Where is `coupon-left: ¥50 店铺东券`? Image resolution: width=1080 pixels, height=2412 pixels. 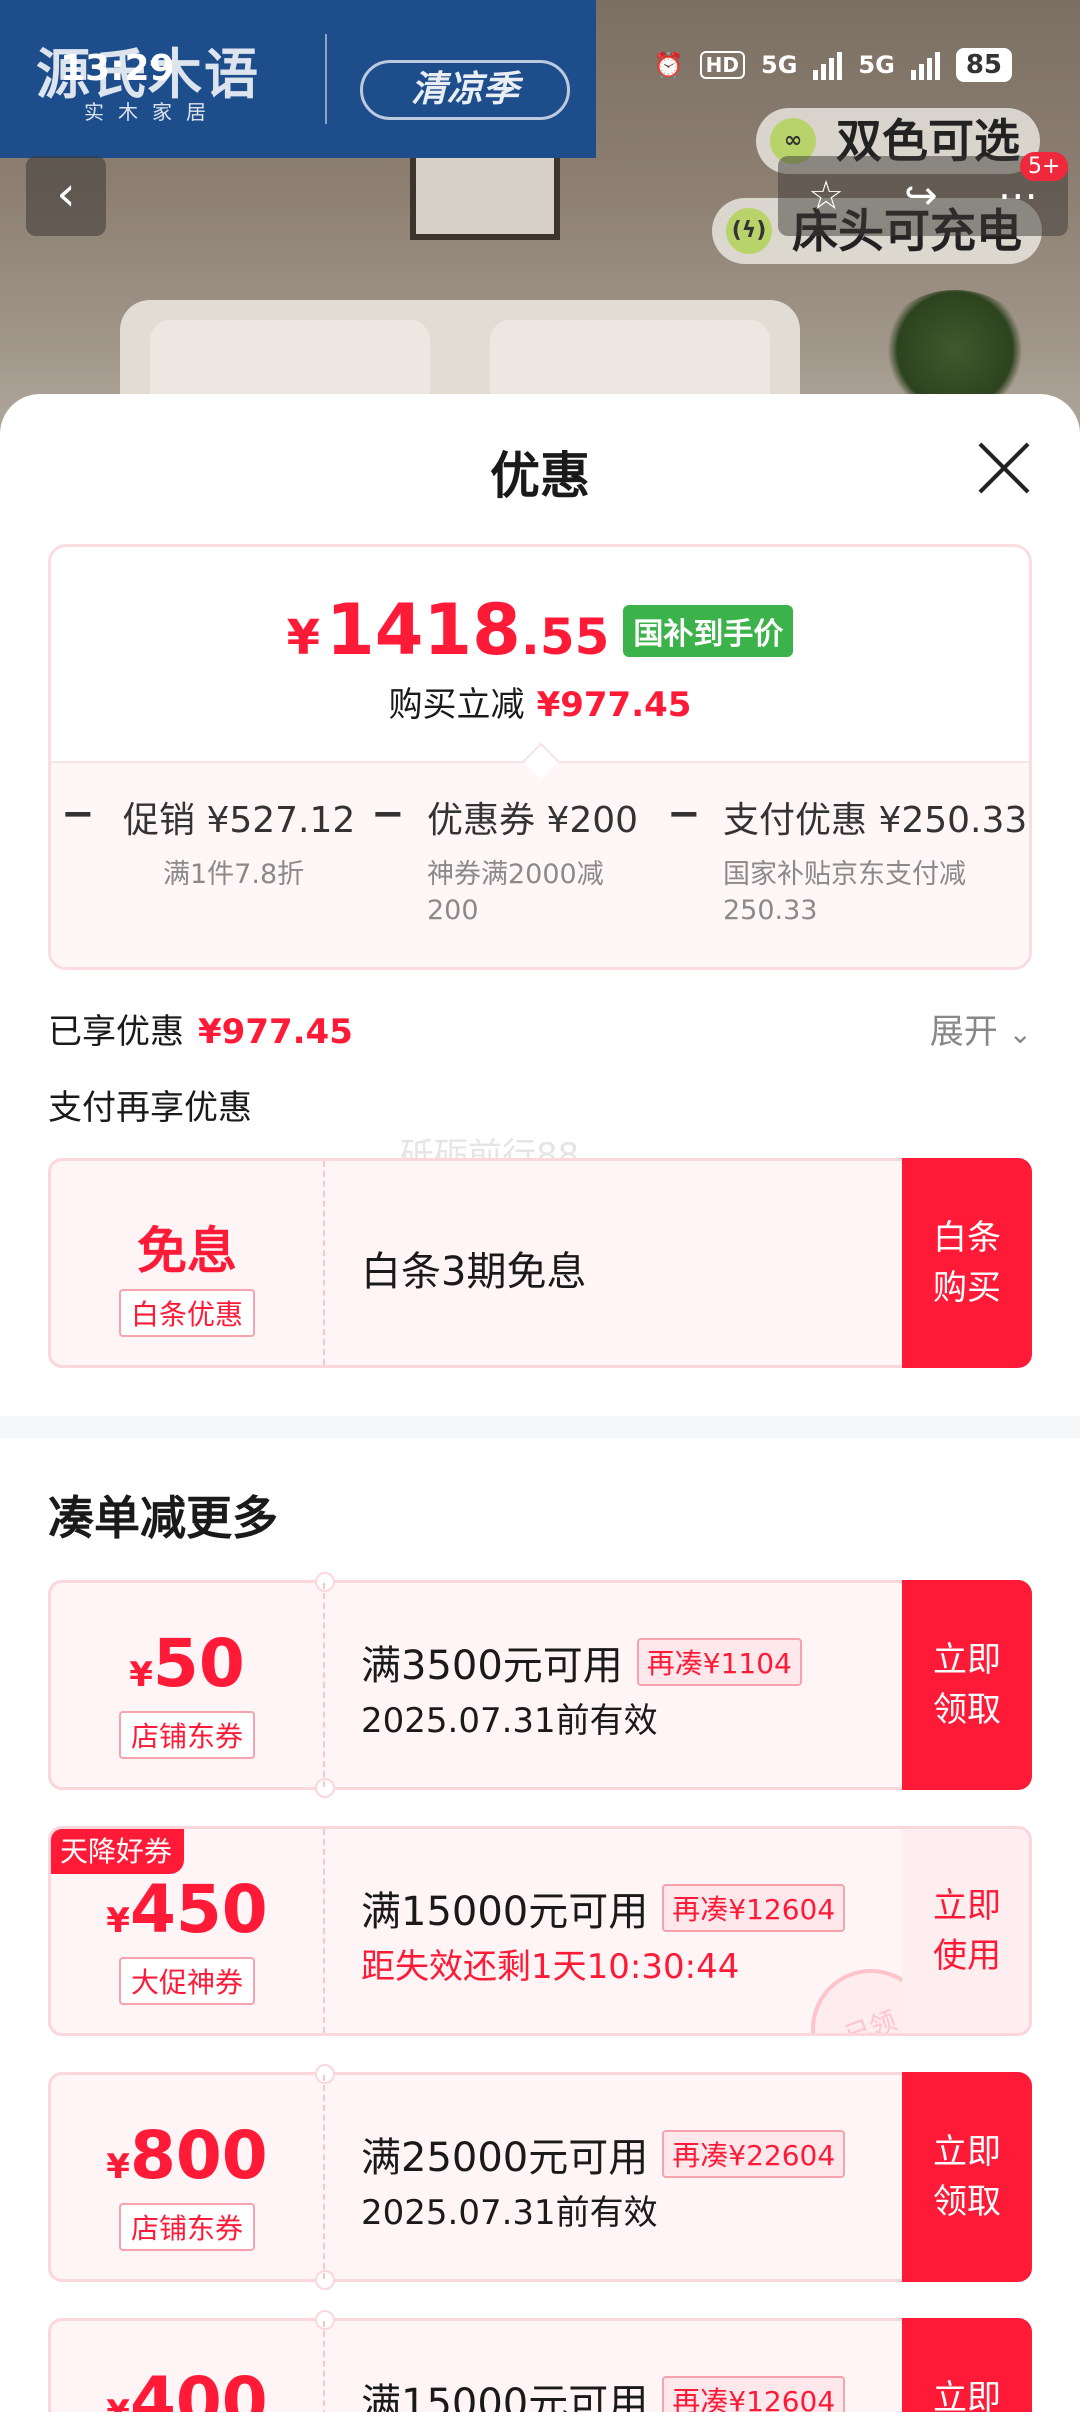
coupon-left: ¥50 店铺东券 is located at coordinates (188, 1685).